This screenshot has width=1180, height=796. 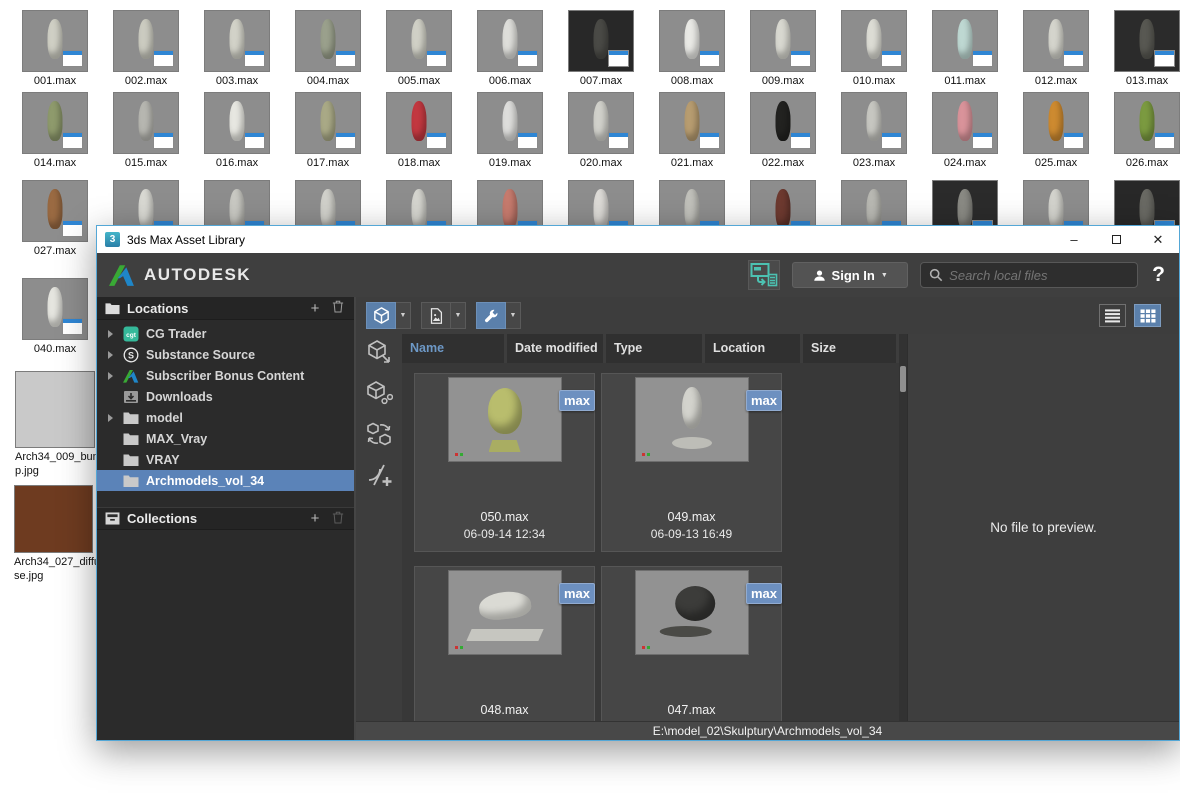 I want to click on file-card-thumbnail, so click(x=504, y=419).